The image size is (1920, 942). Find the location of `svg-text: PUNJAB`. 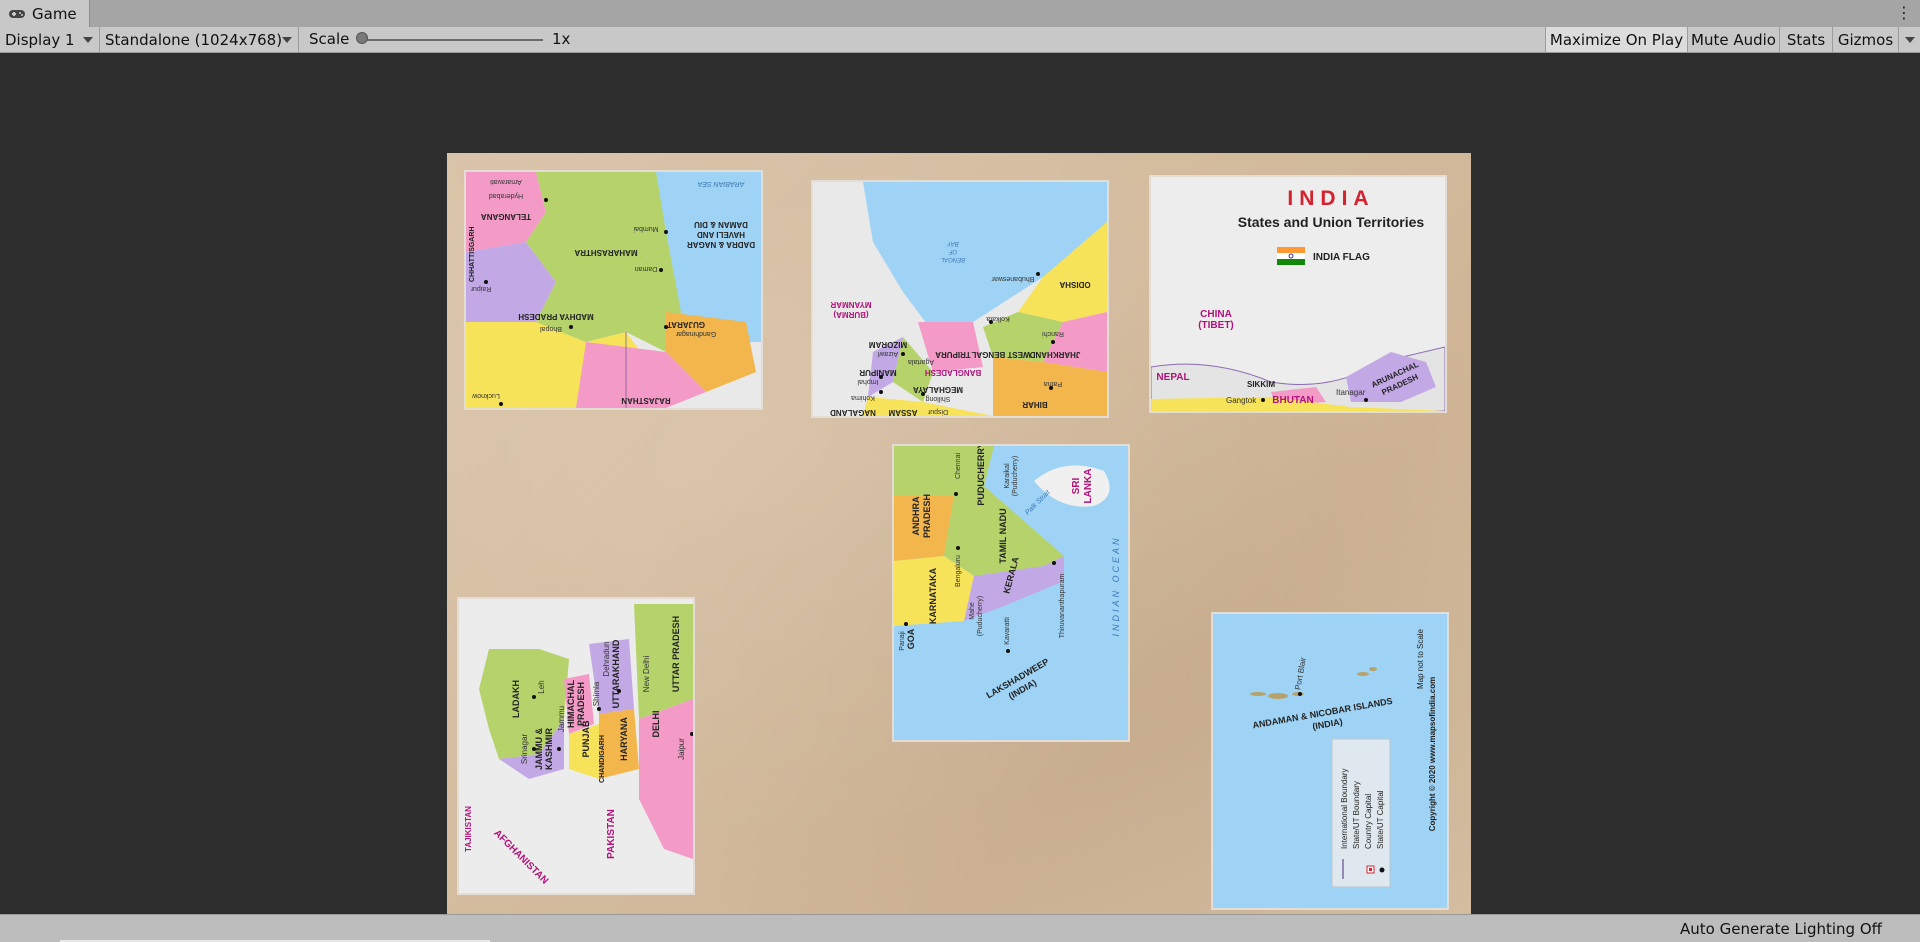

svg-text: PUNJAB is located at coordinates (586, 739).